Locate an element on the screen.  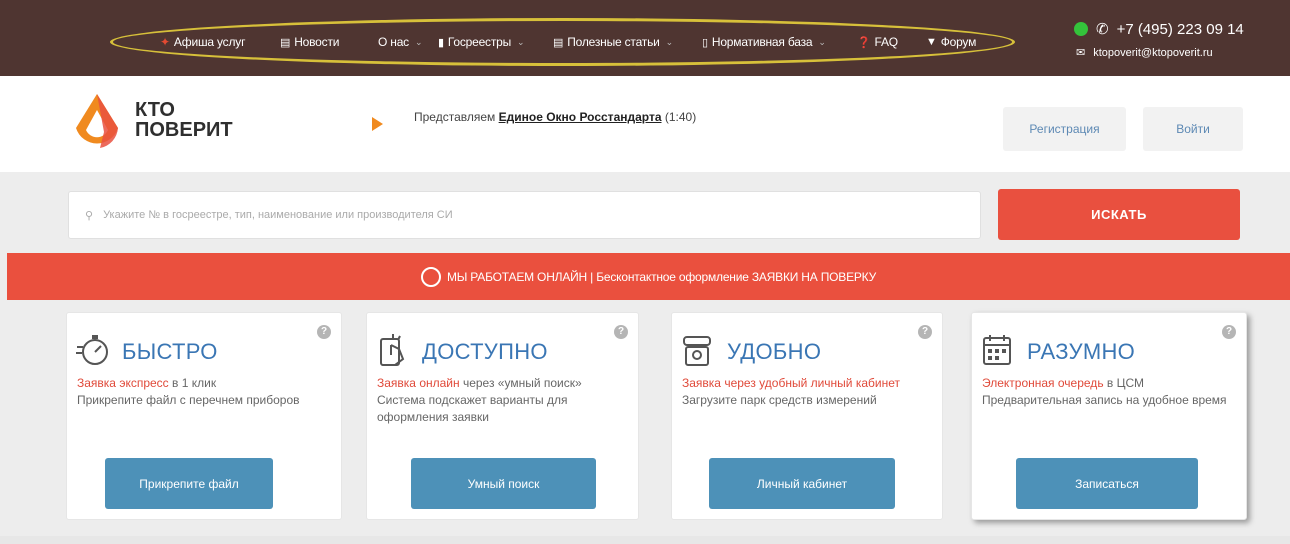
card-highlight: Заявка онлайн is located at coordinates (418, 383).